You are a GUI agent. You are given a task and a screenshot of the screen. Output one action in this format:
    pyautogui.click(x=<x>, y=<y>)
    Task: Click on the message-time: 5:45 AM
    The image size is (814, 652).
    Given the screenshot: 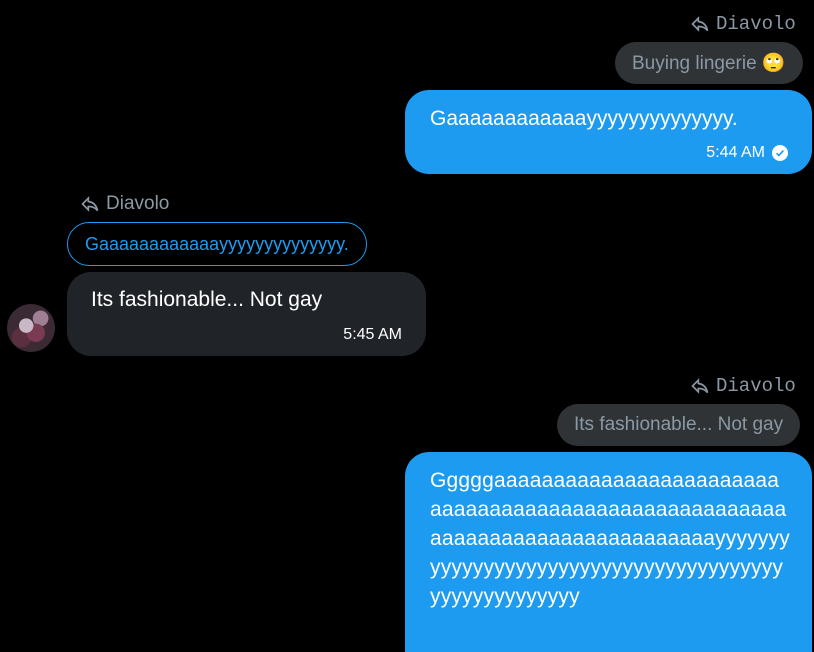 What is the action you would take?
    pyautogui.click(x=372, y=334)
    